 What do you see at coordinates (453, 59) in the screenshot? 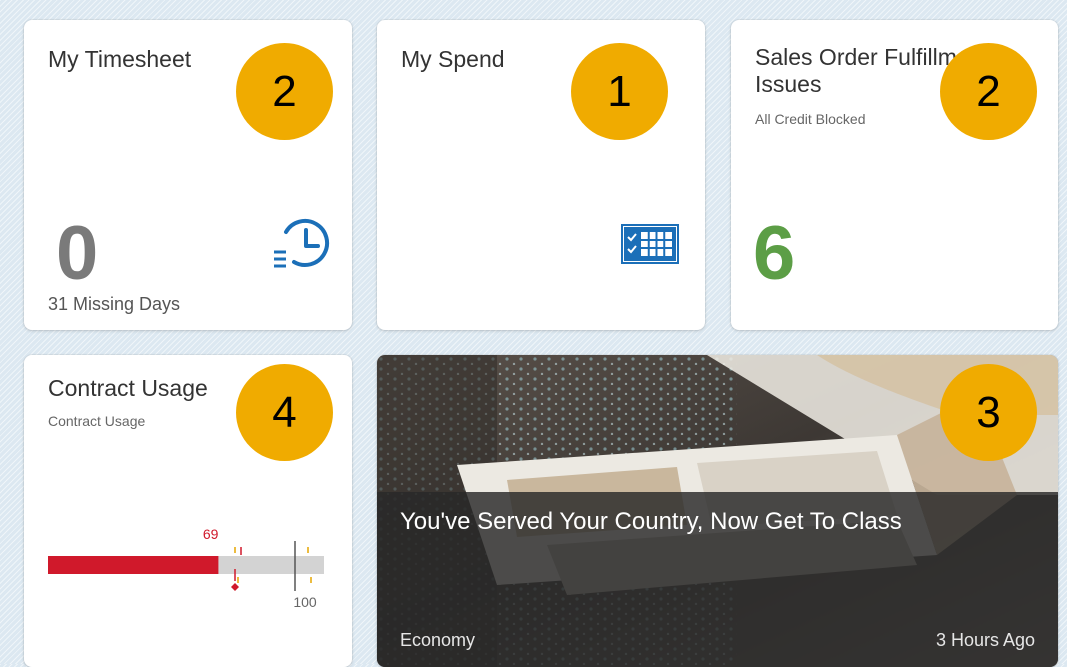
I see `tile-title: My Spend` at bounding box center [453, 59].